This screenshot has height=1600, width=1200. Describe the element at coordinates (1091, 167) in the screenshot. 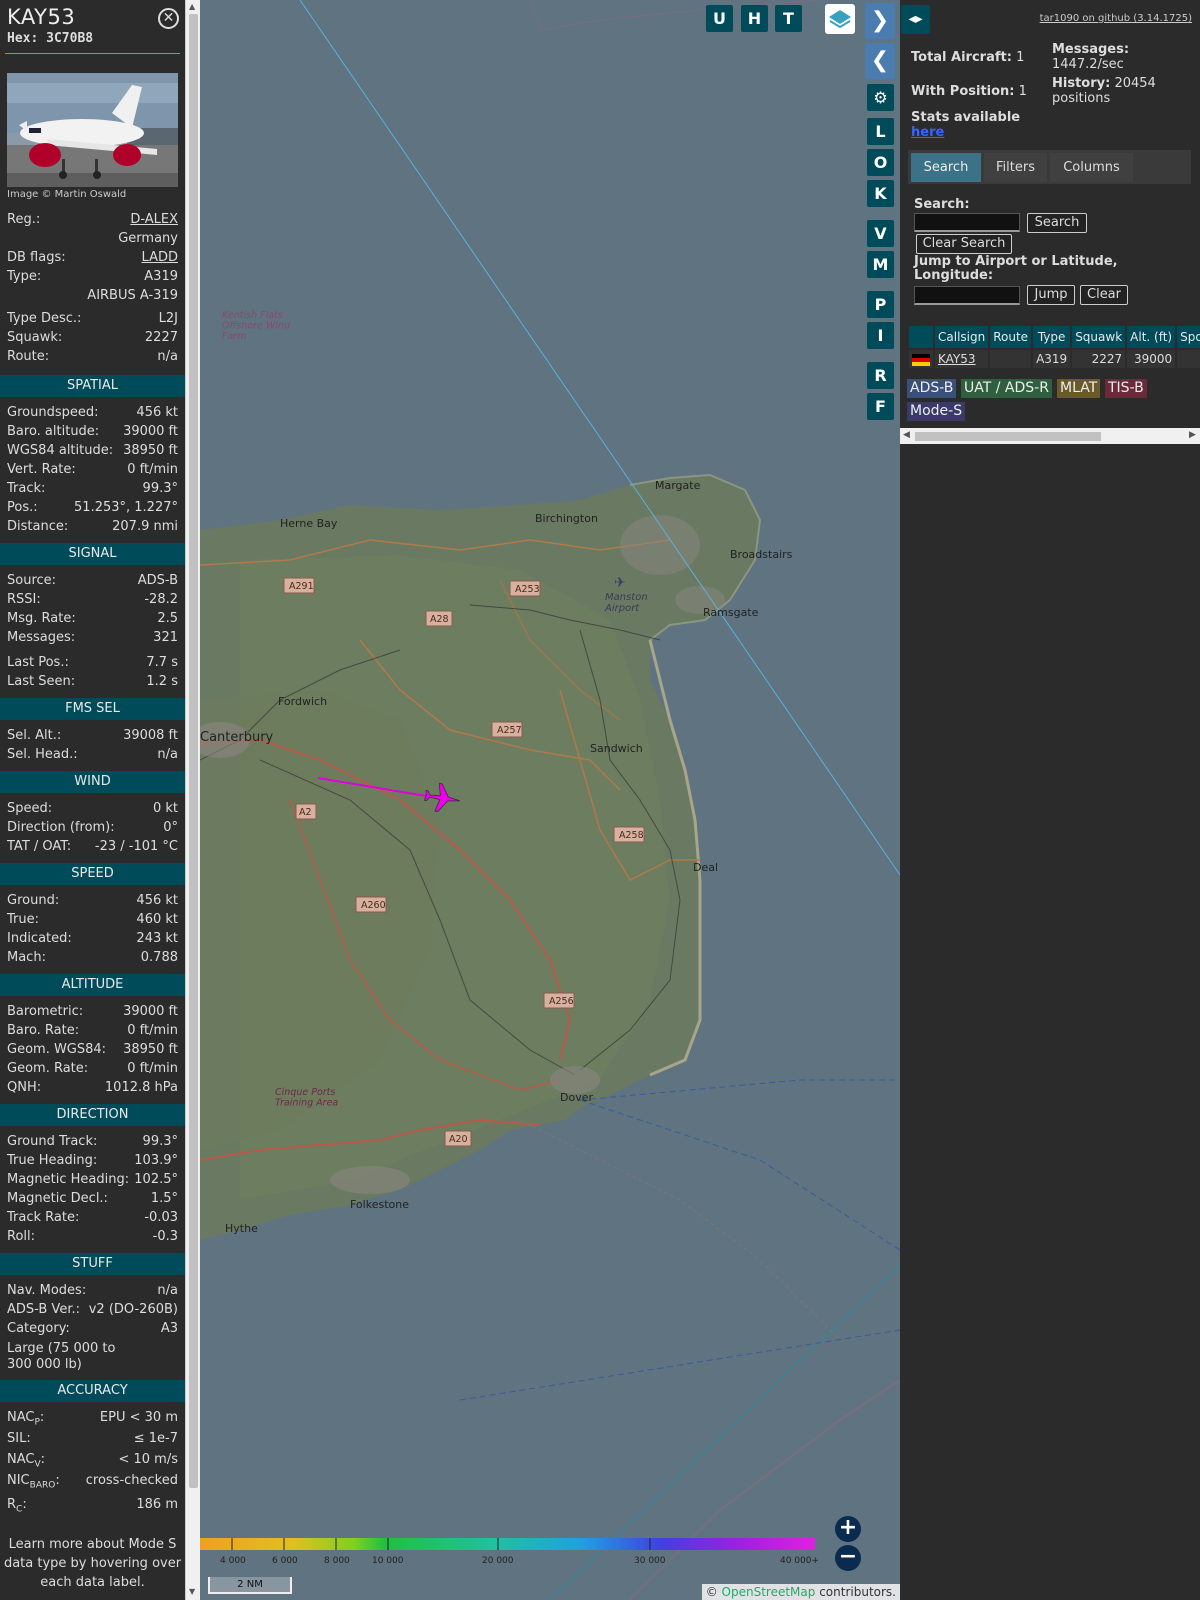

I see `tab-columns: Columns` at that location.